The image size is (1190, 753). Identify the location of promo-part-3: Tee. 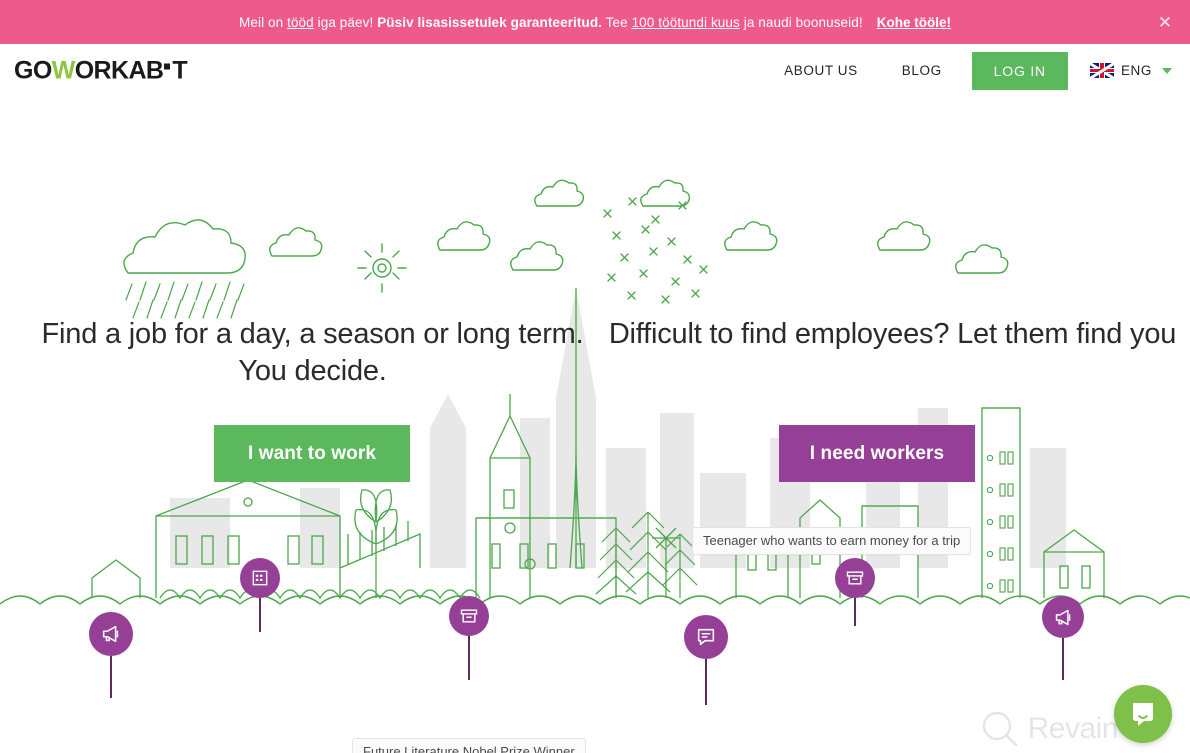
(617, 22).